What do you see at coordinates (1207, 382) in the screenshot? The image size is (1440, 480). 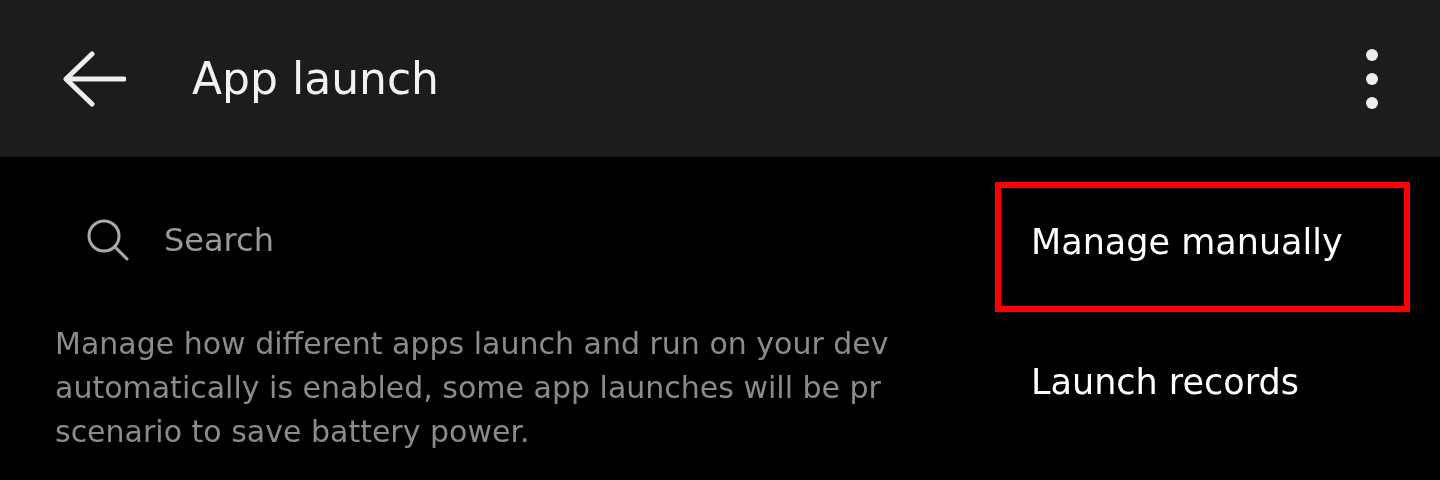 I see `menu-item: Launch records` at bounding box center [1207, 382].